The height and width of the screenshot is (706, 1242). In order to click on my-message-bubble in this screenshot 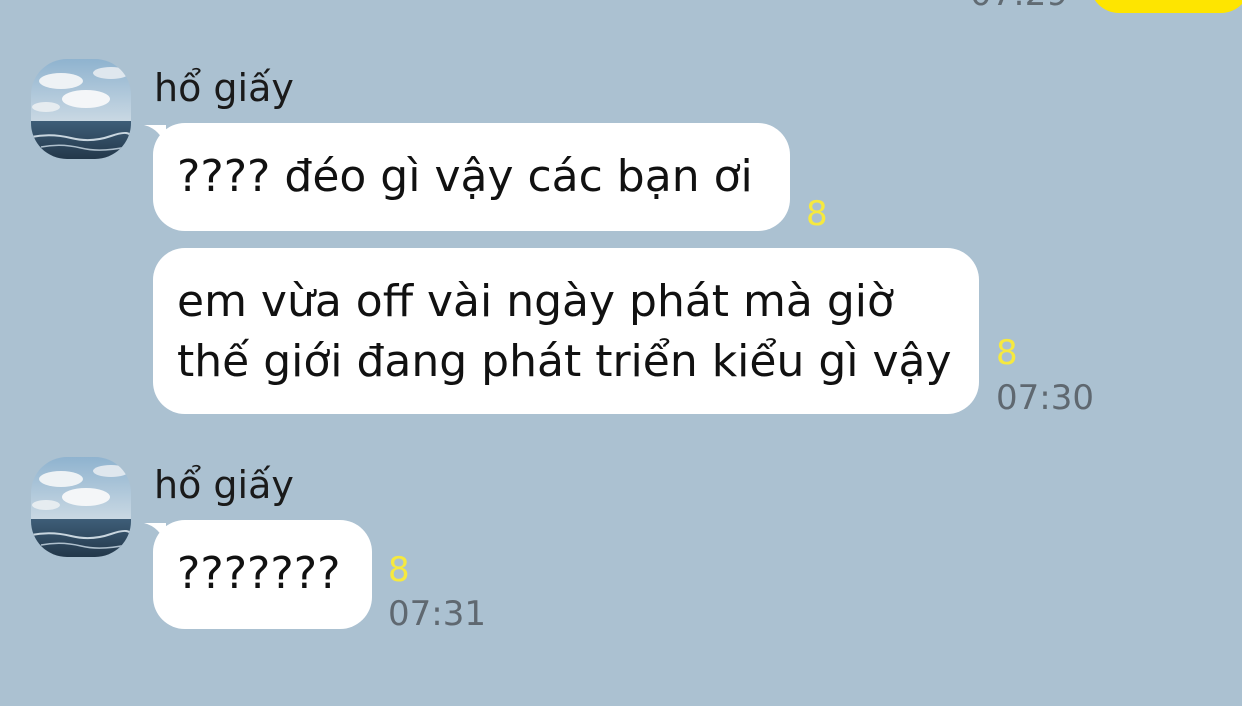, I will do `click(1166, 6)`.